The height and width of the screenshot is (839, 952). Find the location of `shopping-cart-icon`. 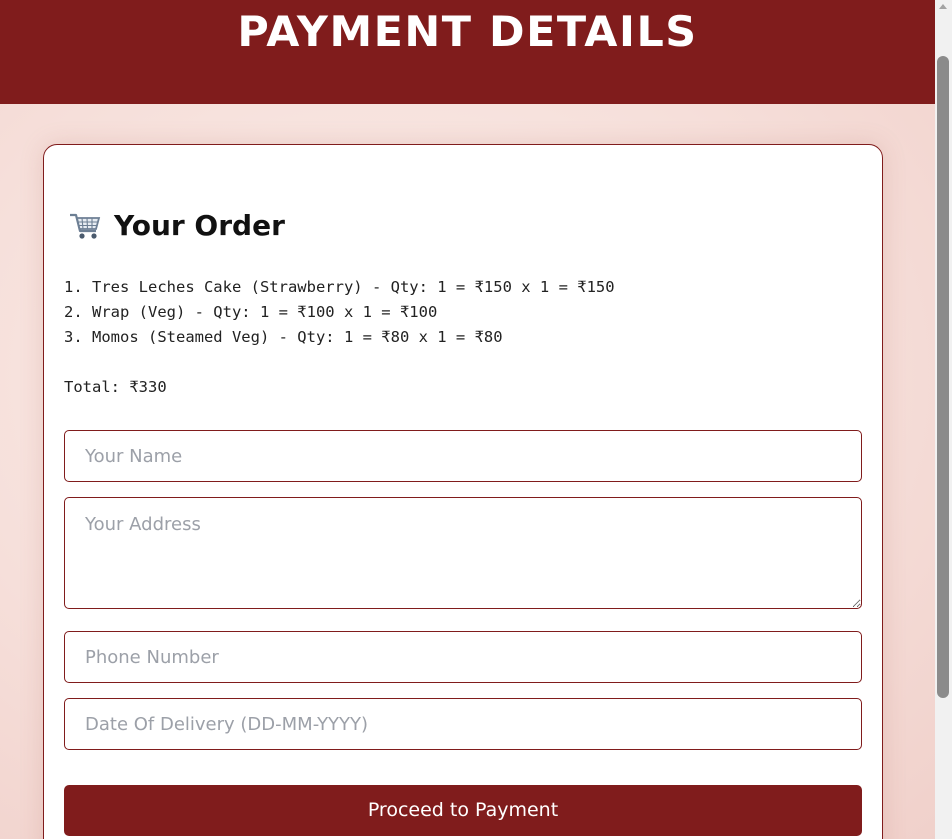

shopping-cart-icon is located at coordinates (85, 226).